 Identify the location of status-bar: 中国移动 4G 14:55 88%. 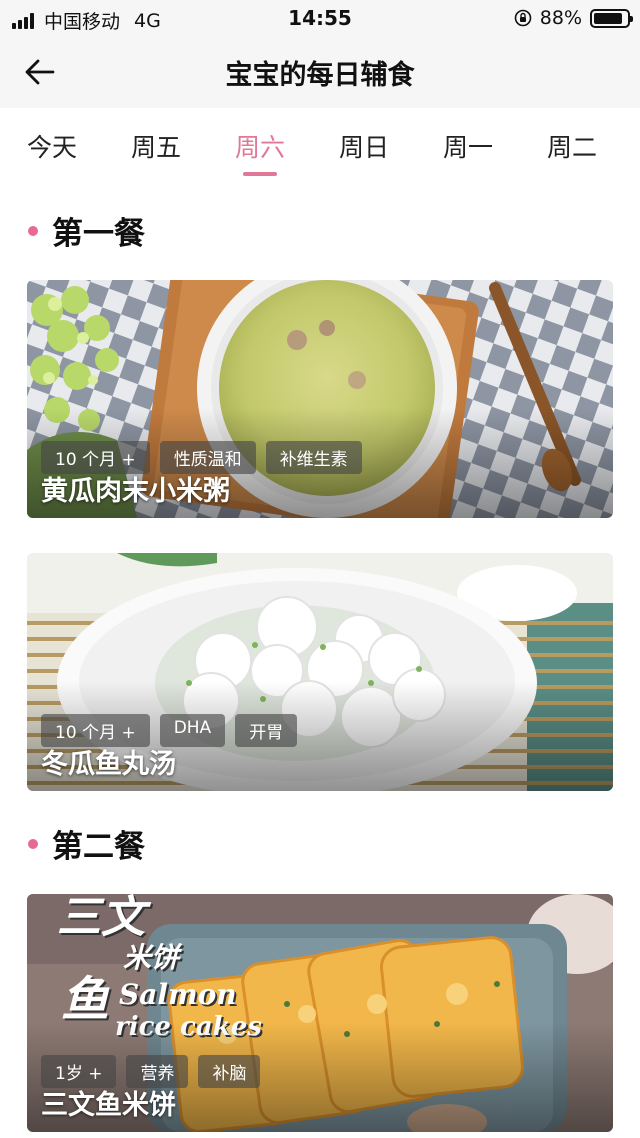
(320, 18).